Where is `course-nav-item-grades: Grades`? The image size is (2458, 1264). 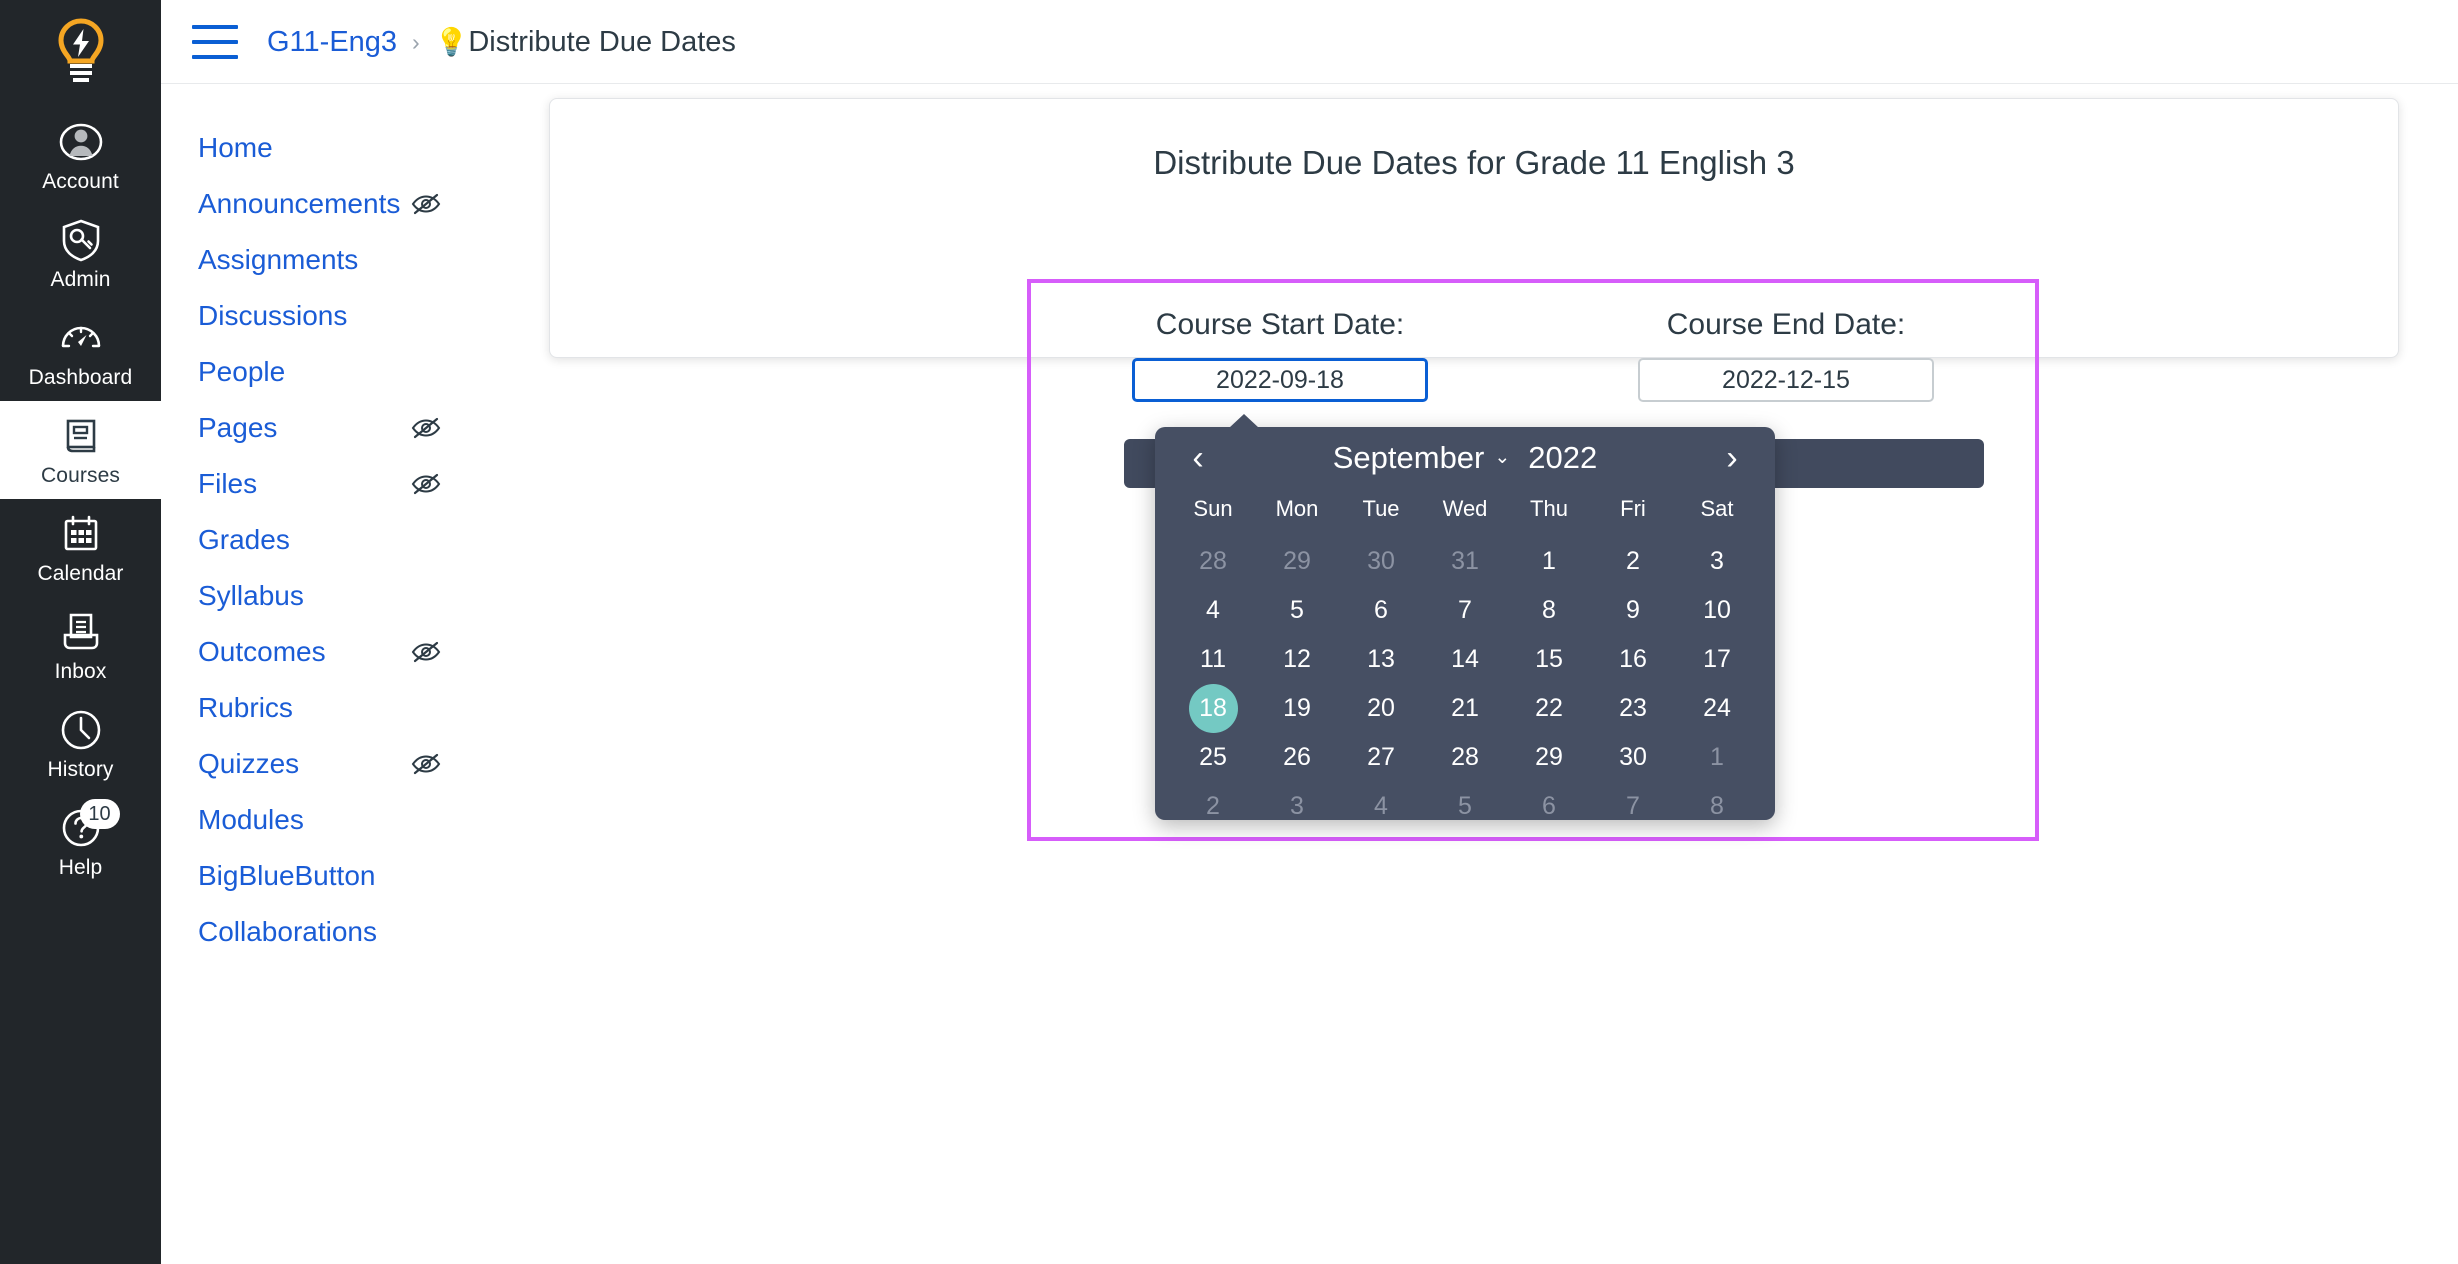
course-nav-item-grades: Grades is located at coordinates (326, 540).